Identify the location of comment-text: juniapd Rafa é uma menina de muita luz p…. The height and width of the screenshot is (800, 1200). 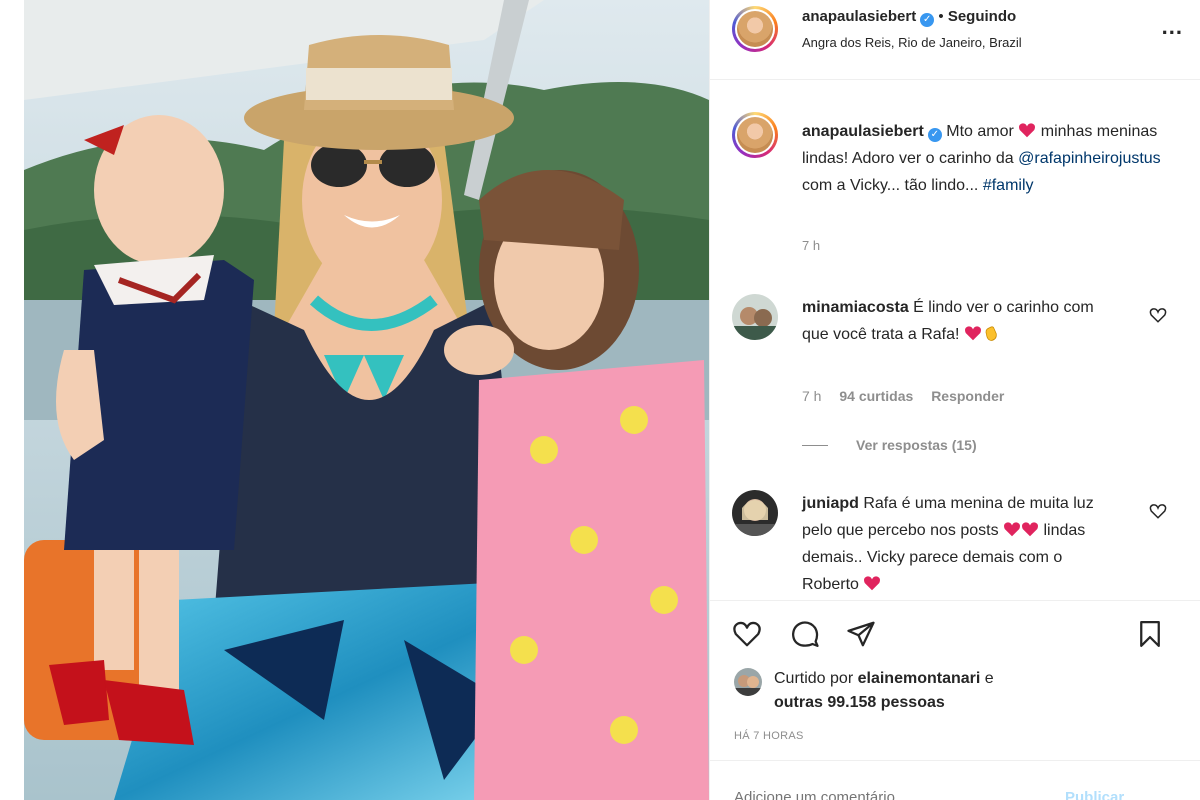
(957, 544).